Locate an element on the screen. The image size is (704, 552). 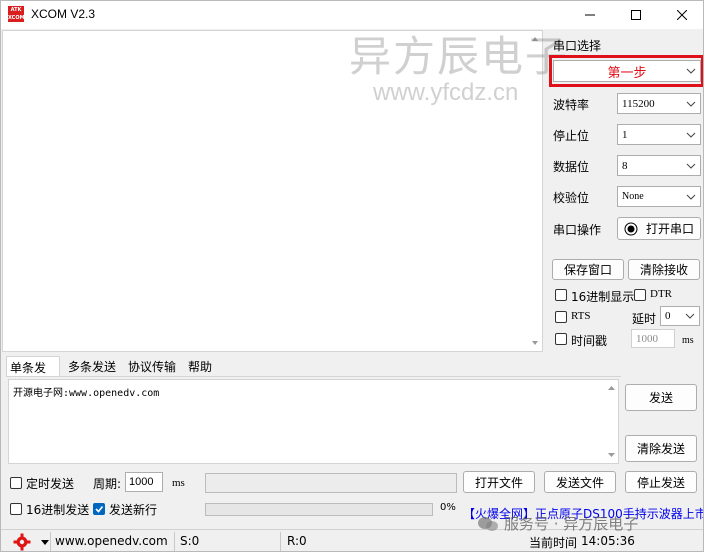
tab-help: 帮助 is located at coordinates (205, 366).